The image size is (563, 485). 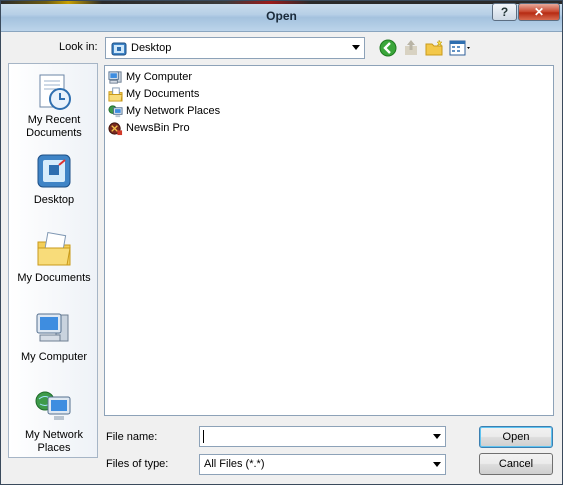 I want to click on file-type-label: Files of type:, so click(x=137, y=464).